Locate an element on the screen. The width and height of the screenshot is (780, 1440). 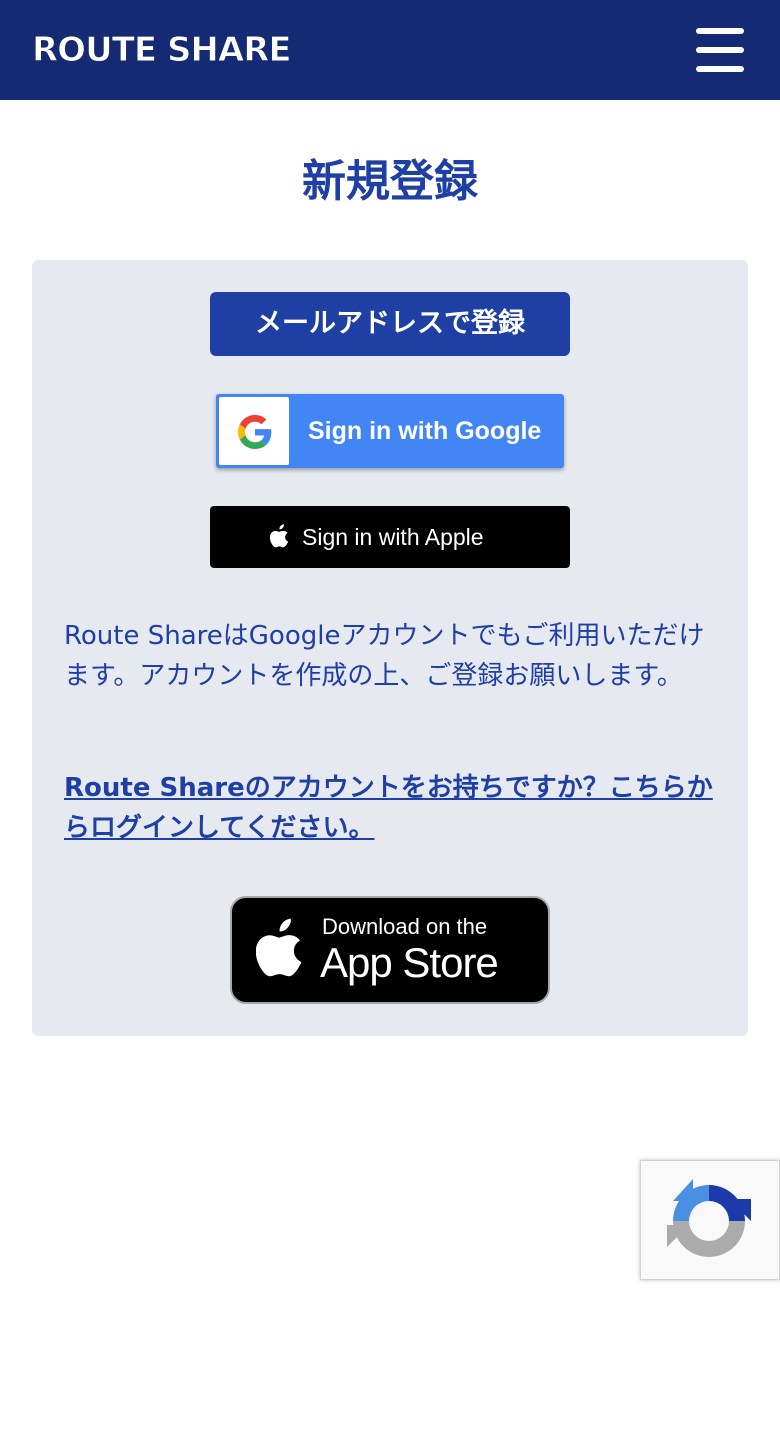
email-signup-button: メールアドレスで登録 is located at coordinates (390, 324).